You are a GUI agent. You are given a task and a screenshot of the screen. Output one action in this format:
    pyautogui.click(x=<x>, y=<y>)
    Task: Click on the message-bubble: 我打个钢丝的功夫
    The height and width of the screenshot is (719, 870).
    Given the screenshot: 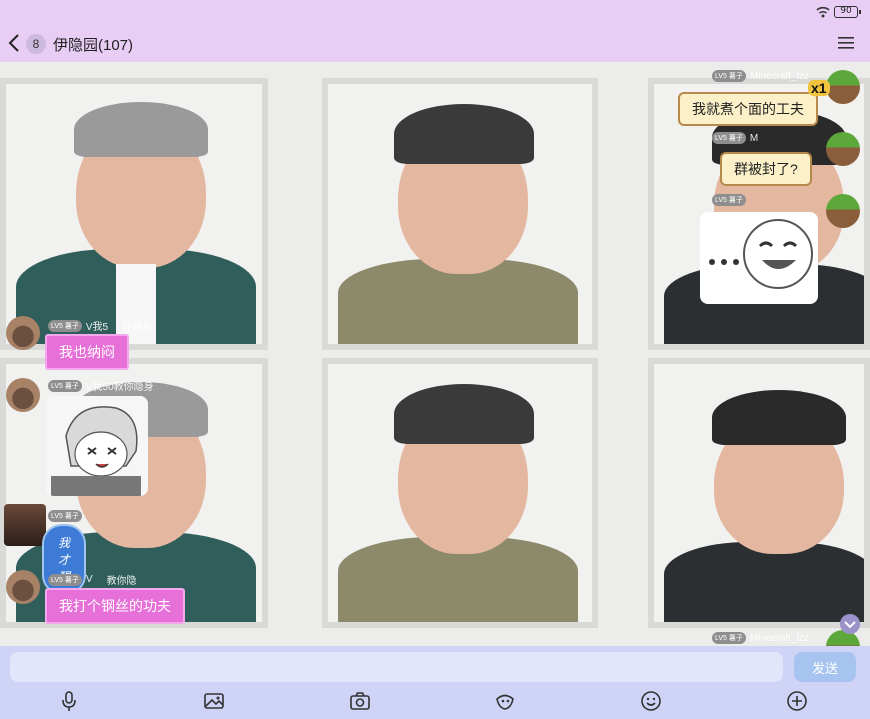 What is the action you would take?
    pyautogui.click(x=115, y=606)
    